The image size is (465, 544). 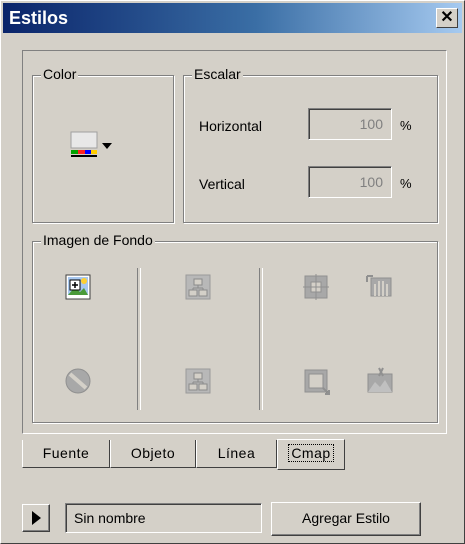 I want to click on stretch-image-icon, so click(x=317, y=382).